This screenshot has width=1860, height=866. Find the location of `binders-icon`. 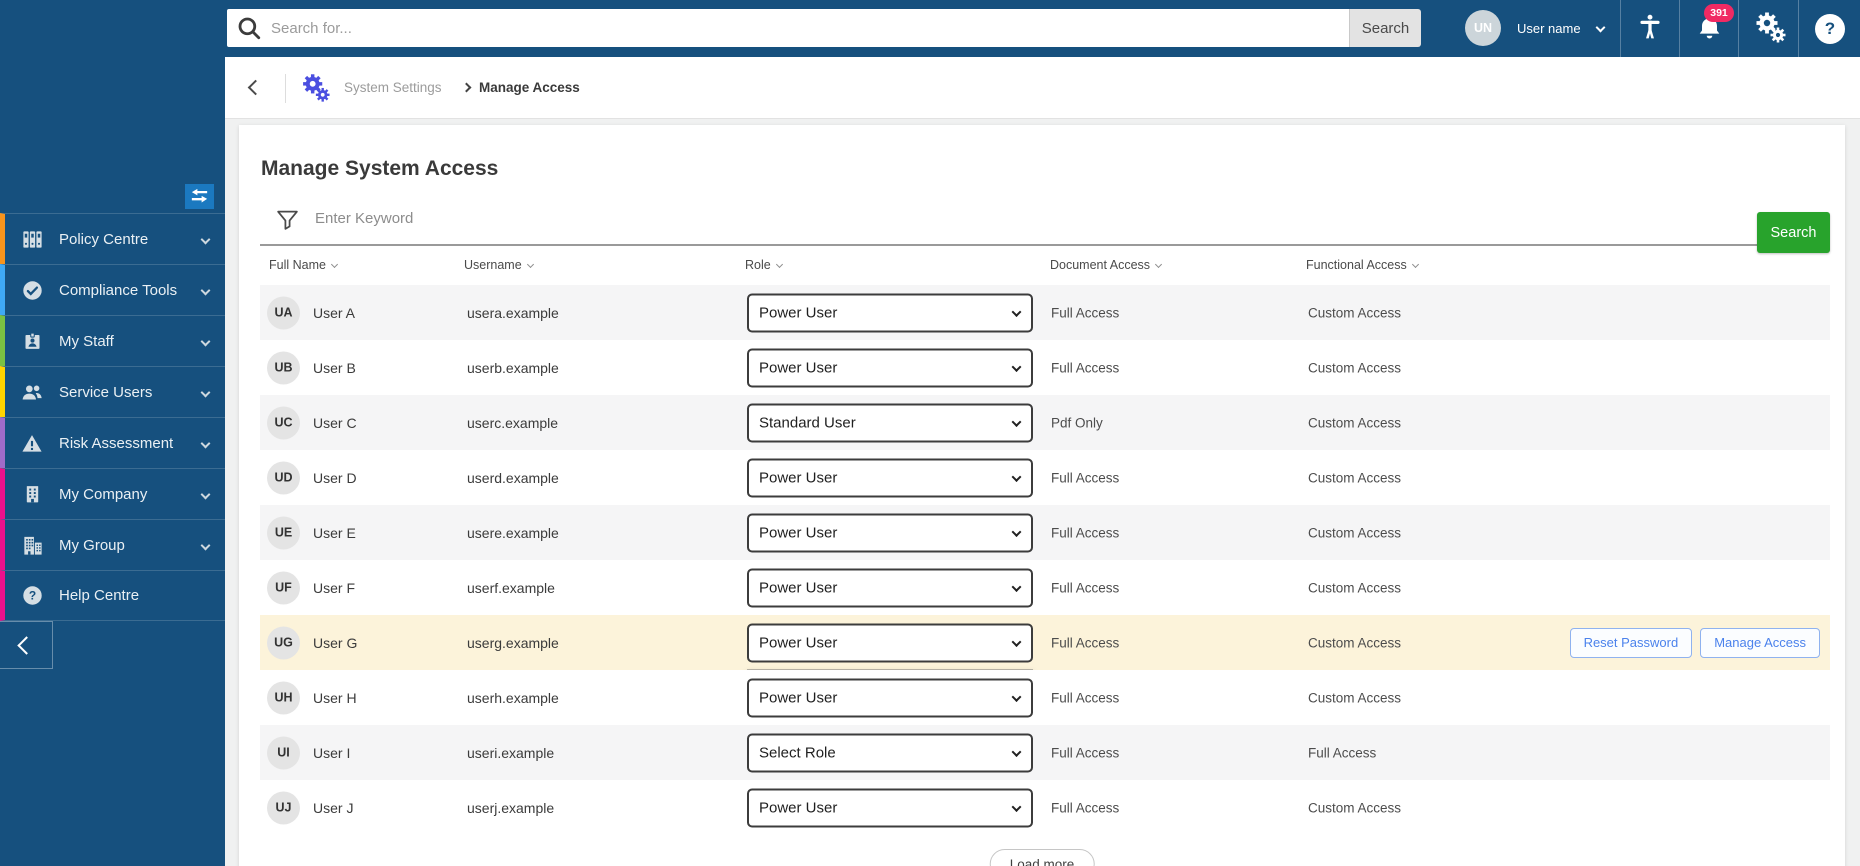

binders-icon is located at coordinates (32, 239).